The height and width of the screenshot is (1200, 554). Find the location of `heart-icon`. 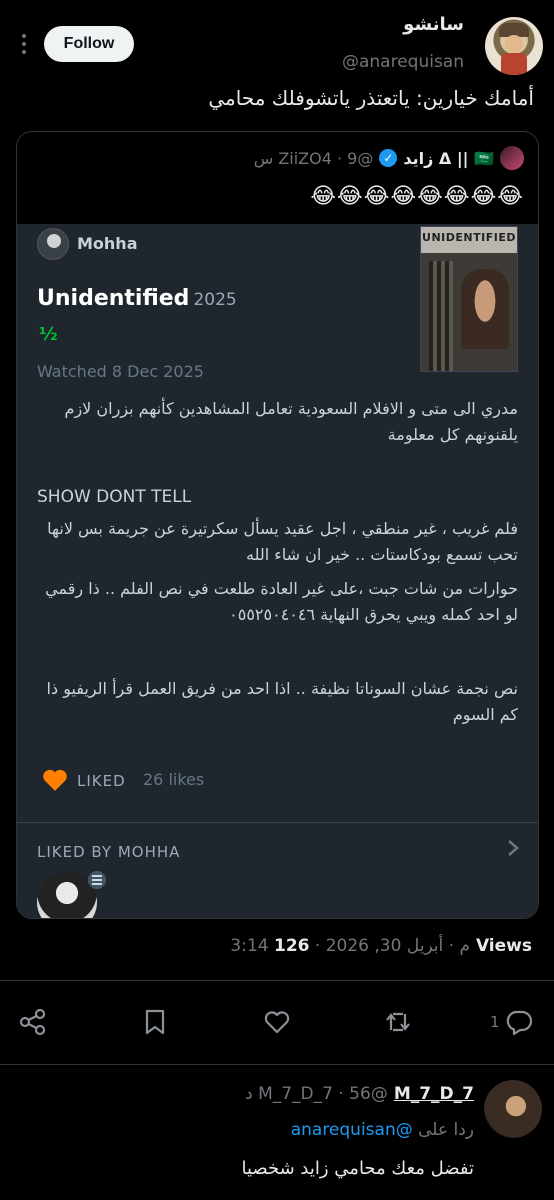

heart-icon is located at coordinates (55, 780).